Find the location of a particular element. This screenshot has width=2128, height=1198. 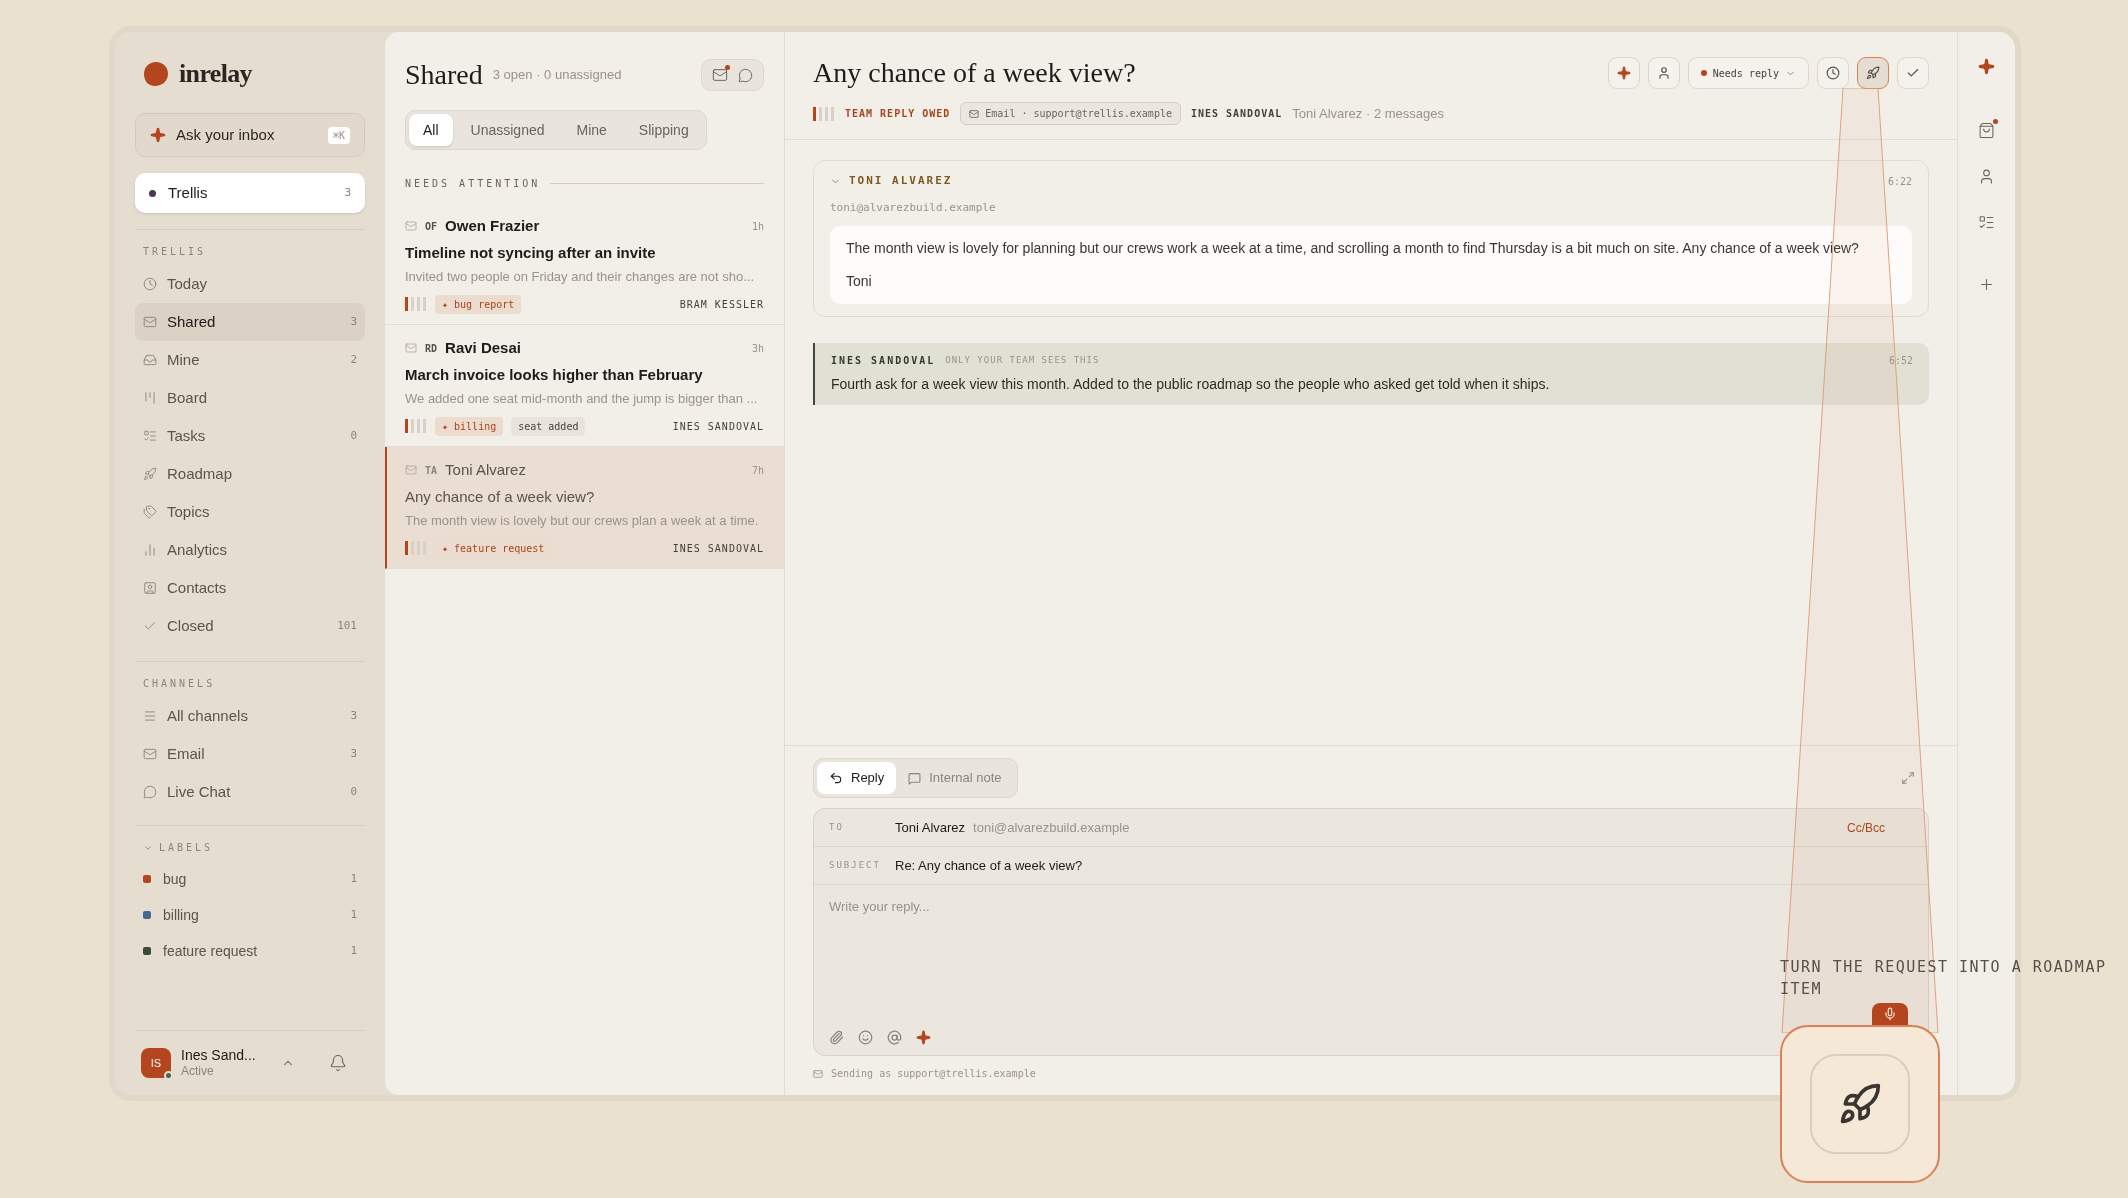

snooze-button is located at coordinates (1833, 73).